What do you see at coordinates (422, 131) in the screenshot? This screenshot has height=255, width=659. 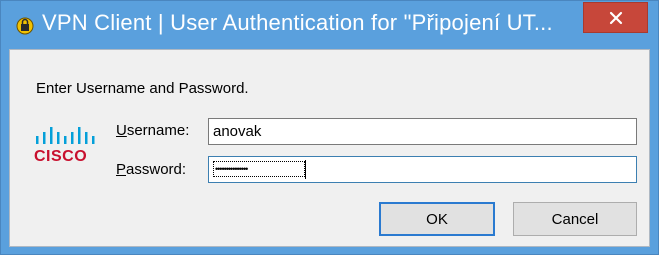 I see `username-input: anovak` at bounding box center [422, 131].